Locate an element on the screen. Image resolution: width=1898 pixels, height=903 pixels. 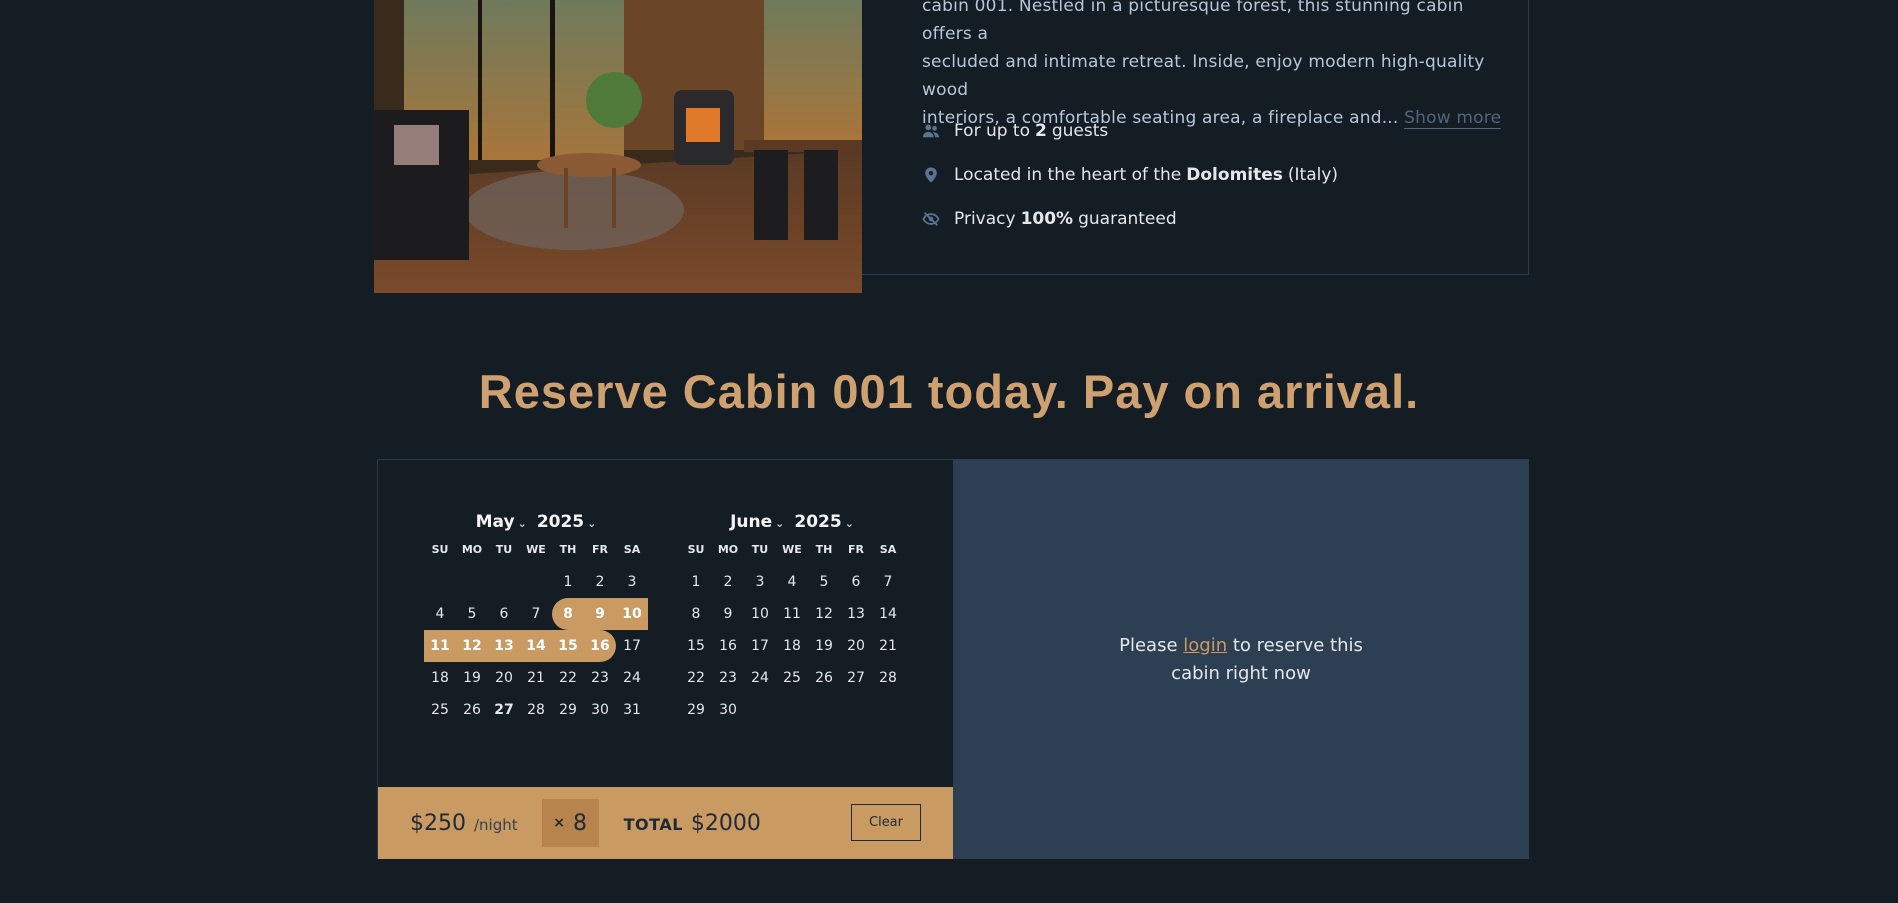
weekday-label: TU is located at coordinates (504, 549).